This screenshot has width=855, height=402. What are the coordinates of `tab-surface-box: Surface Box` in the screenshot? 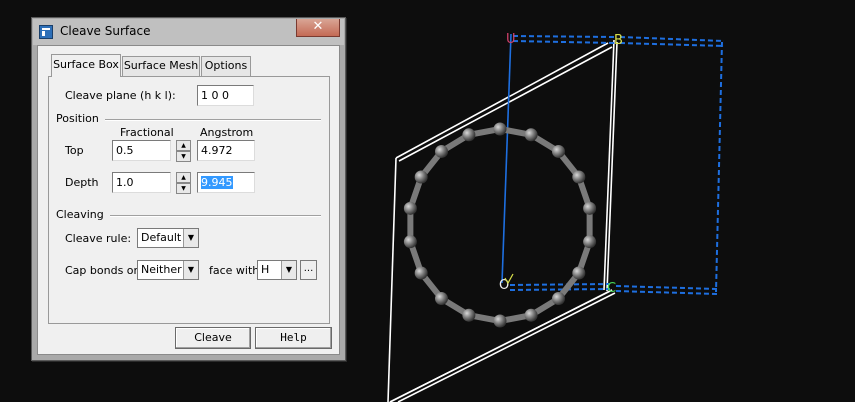 It's located at (86, 65).